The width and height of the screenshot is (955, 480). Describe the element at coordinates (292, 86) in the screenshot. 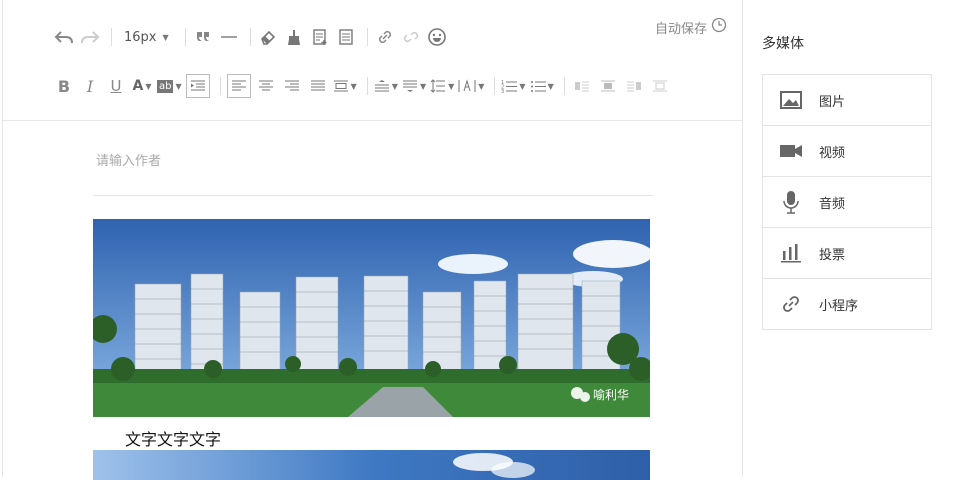

I see `align-right-icon` at that location.